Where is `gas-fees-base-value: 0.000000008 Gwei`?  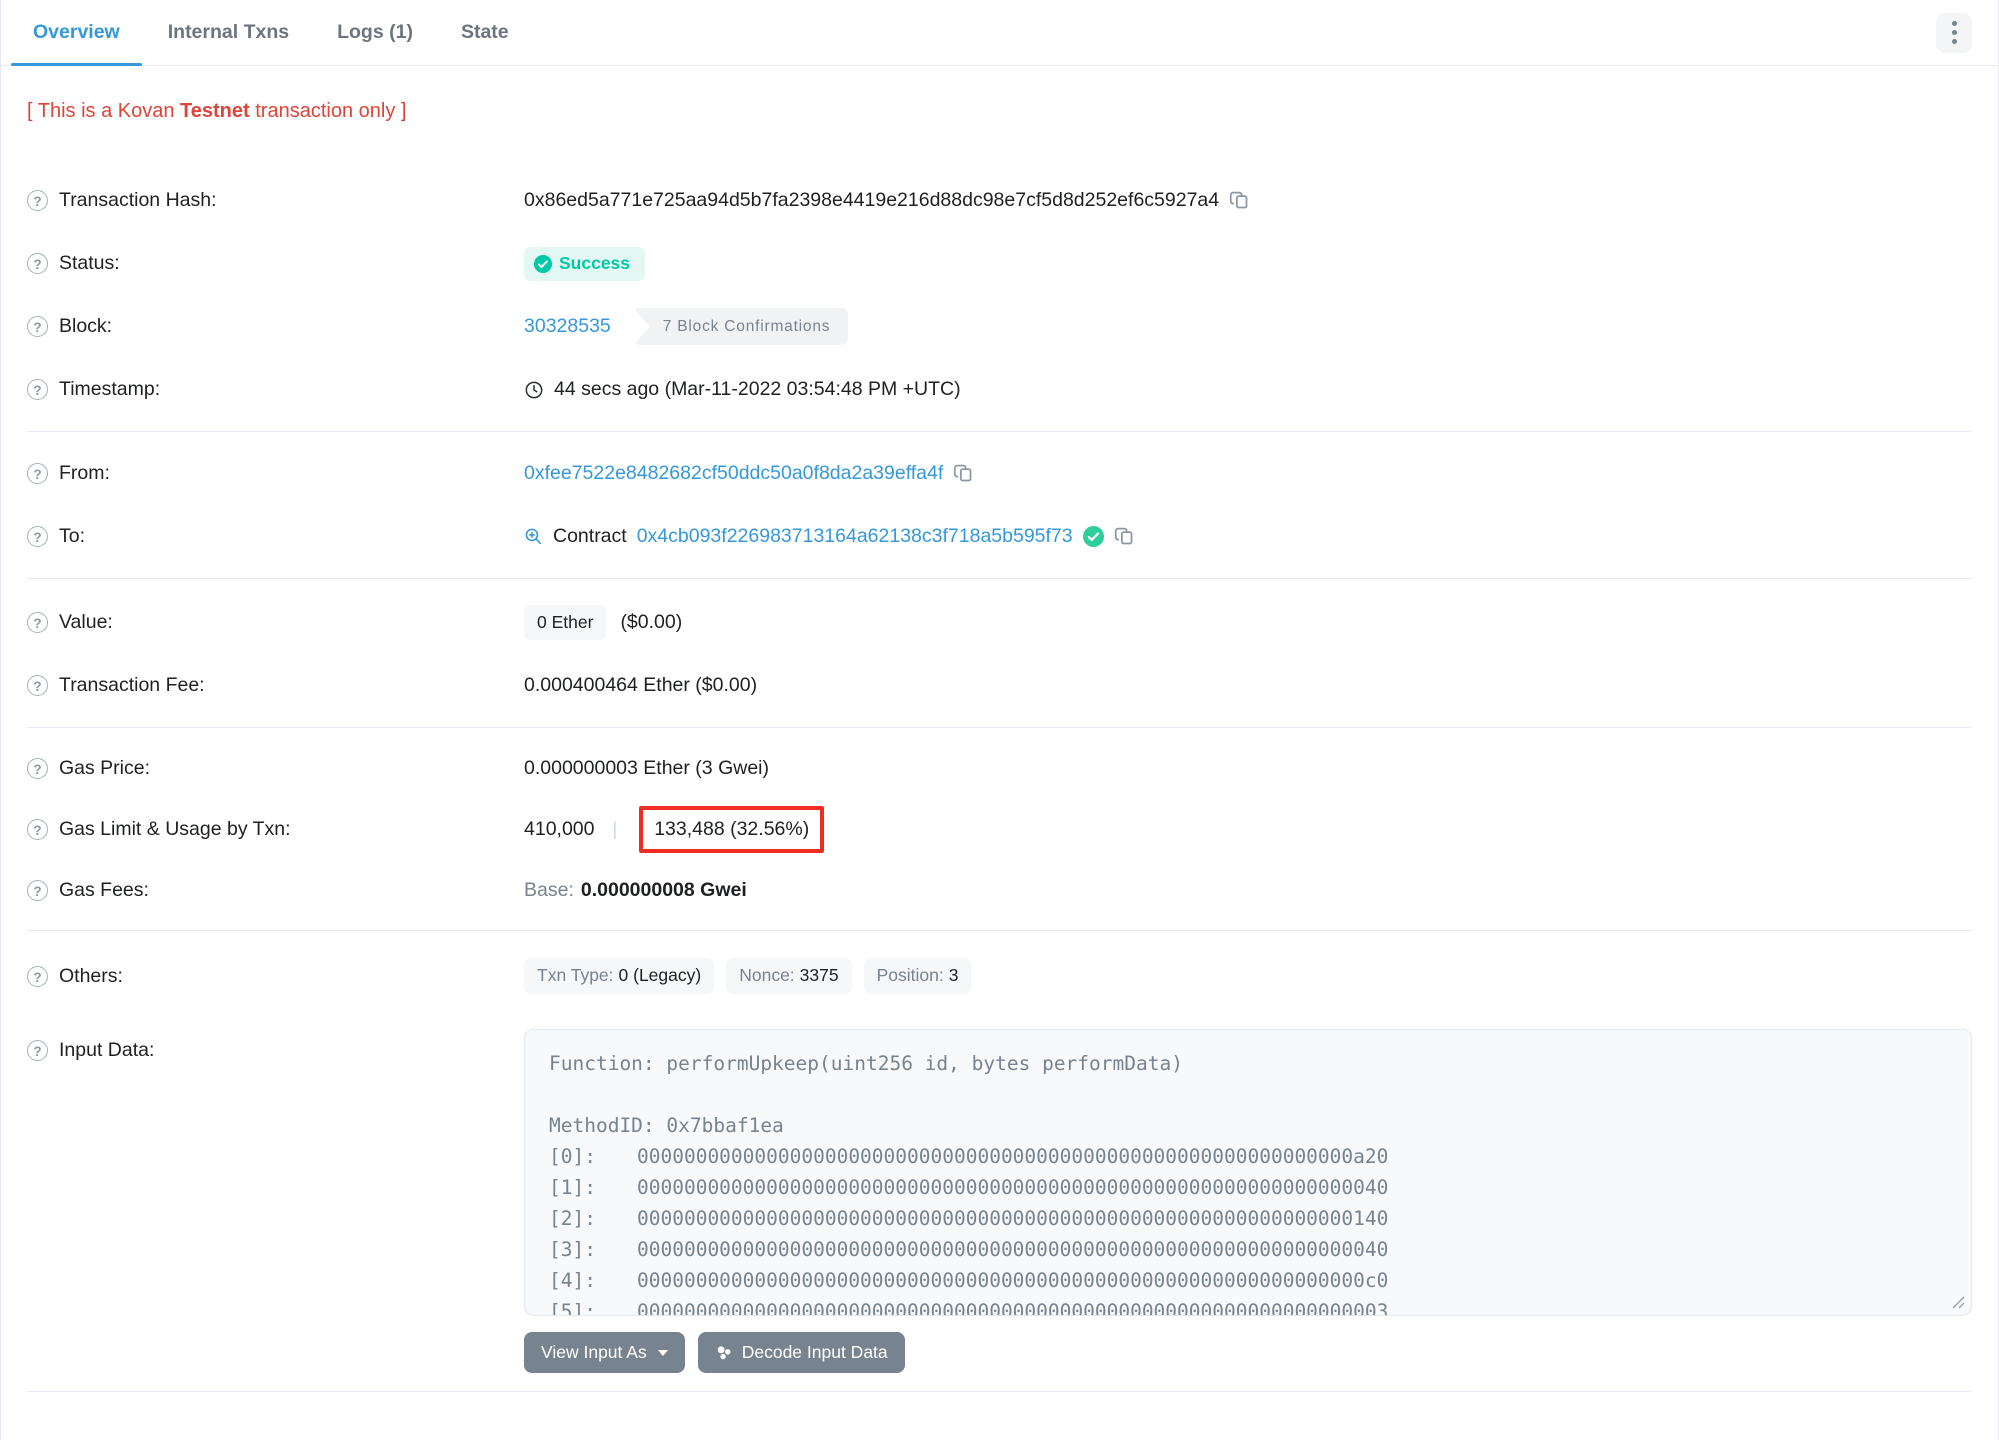 gas-fees-base-value: 0.000000008 Gwei is located at coordinates (663, 889).